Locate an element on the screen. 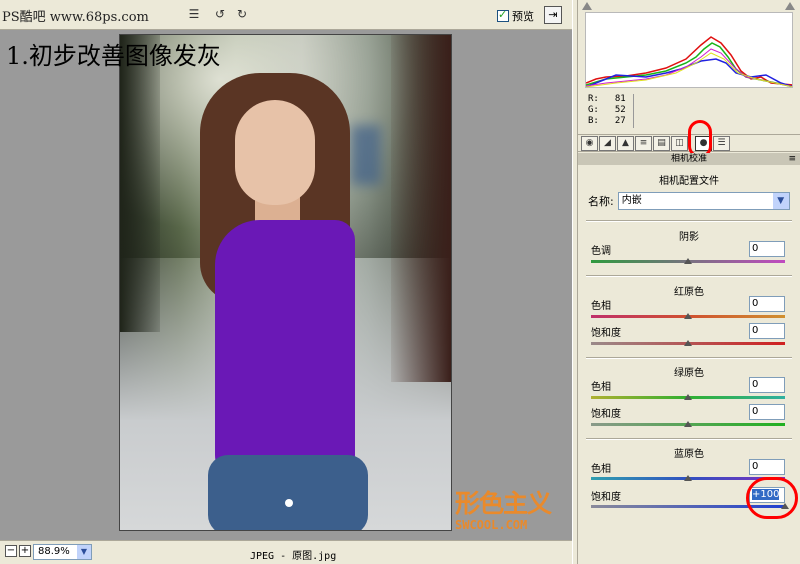 This screenshot has width=800, height=564. zoom-out-button: − is located at coordinates (11, 551).